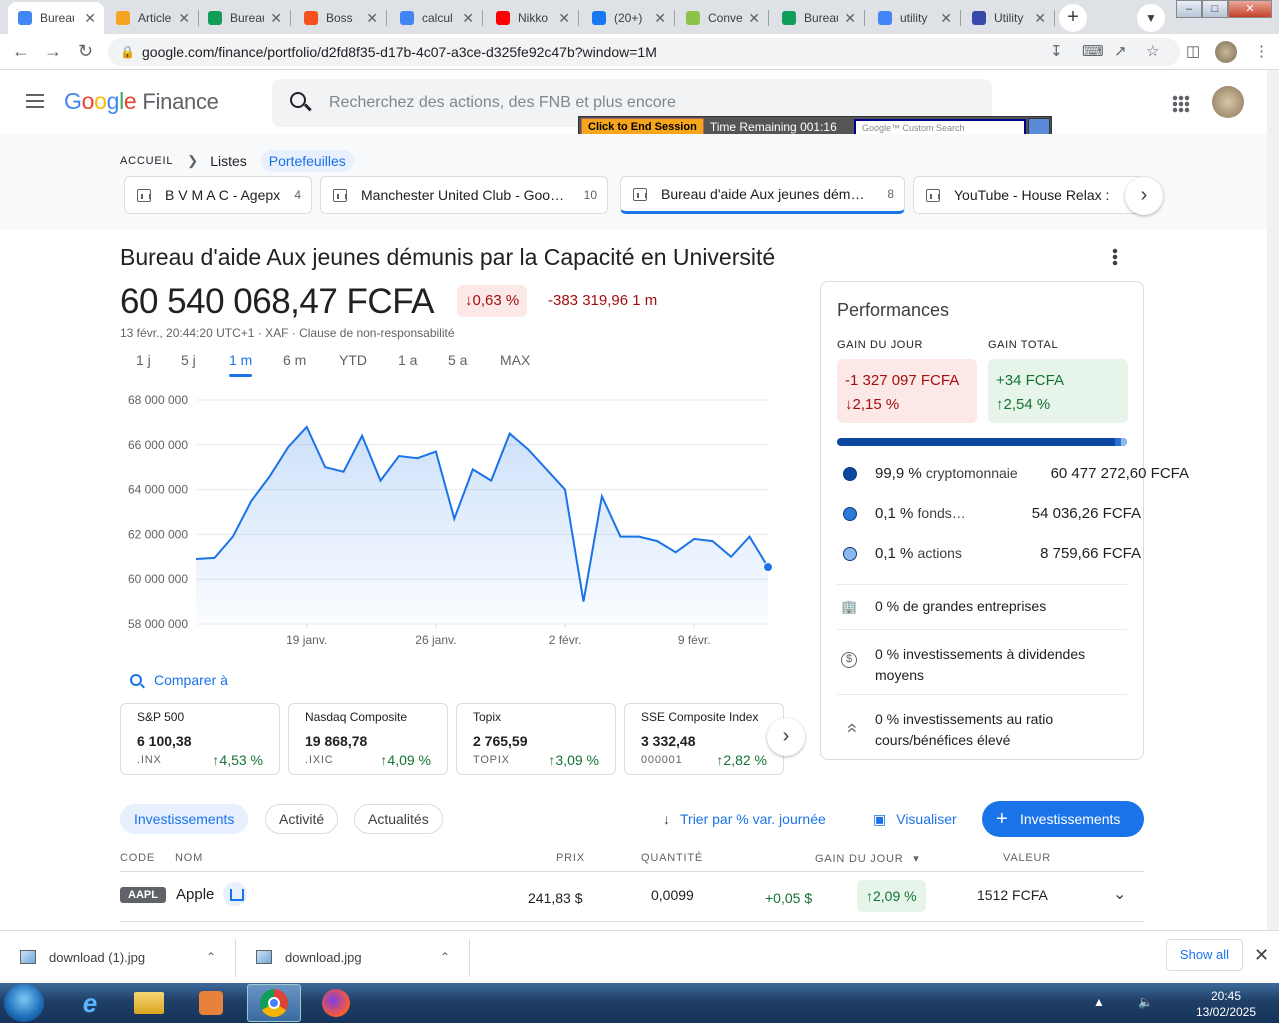  I want to click on volume-icon: 🔈, so click(1145, 1002).